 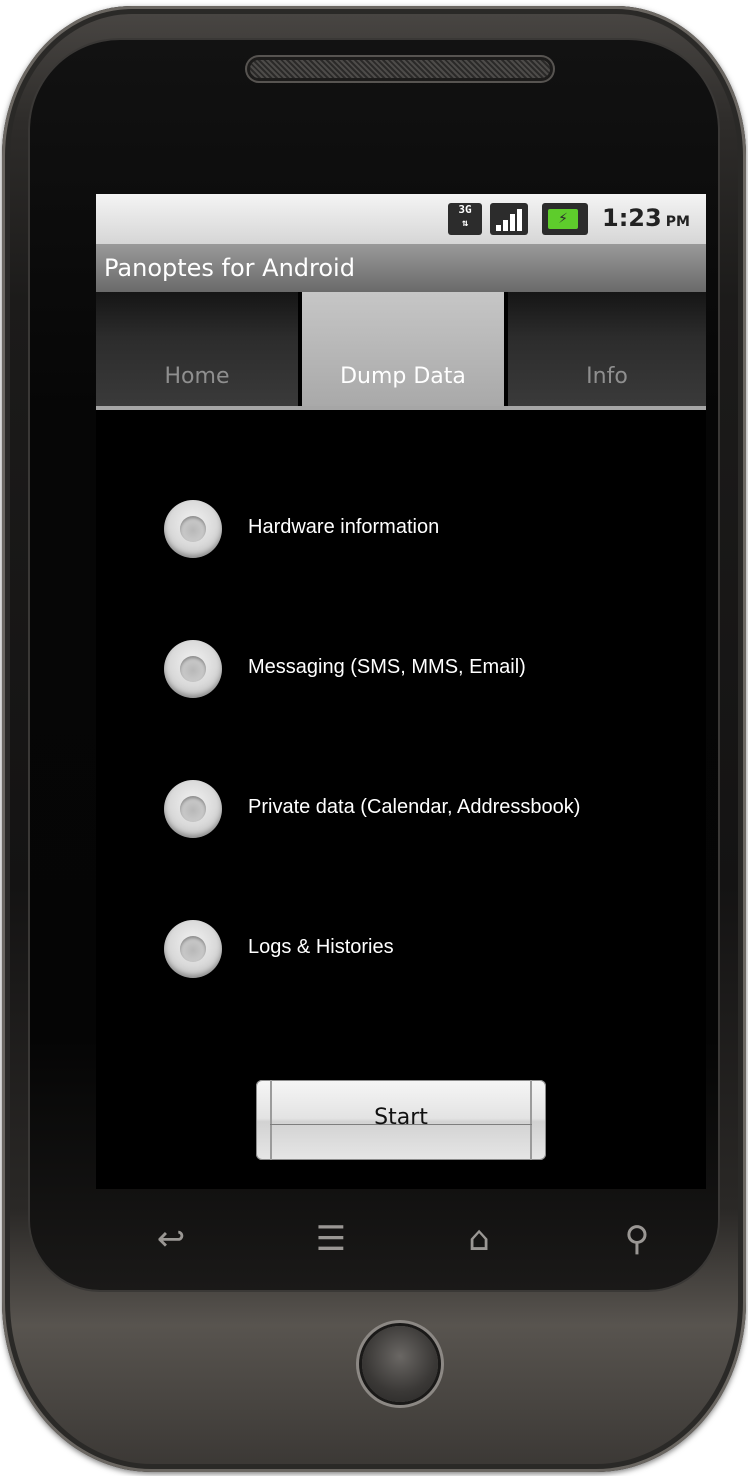 I want to click on tab-bar: Home Dump Data Info, so click(x=401, y=351).